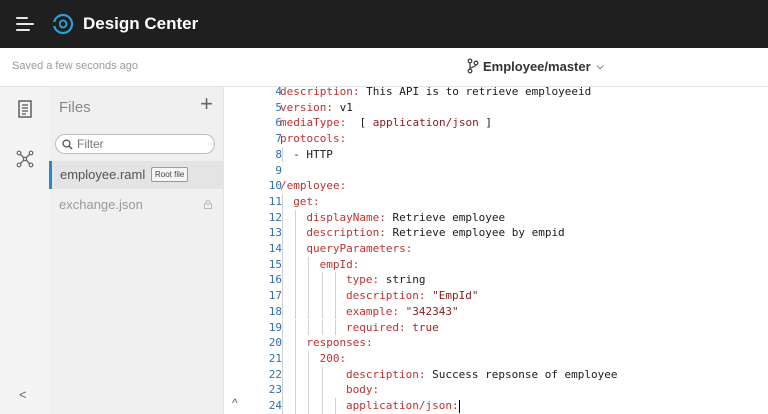  I want to click on file-item-exchange-json: exchange.json, so click(136, 205).